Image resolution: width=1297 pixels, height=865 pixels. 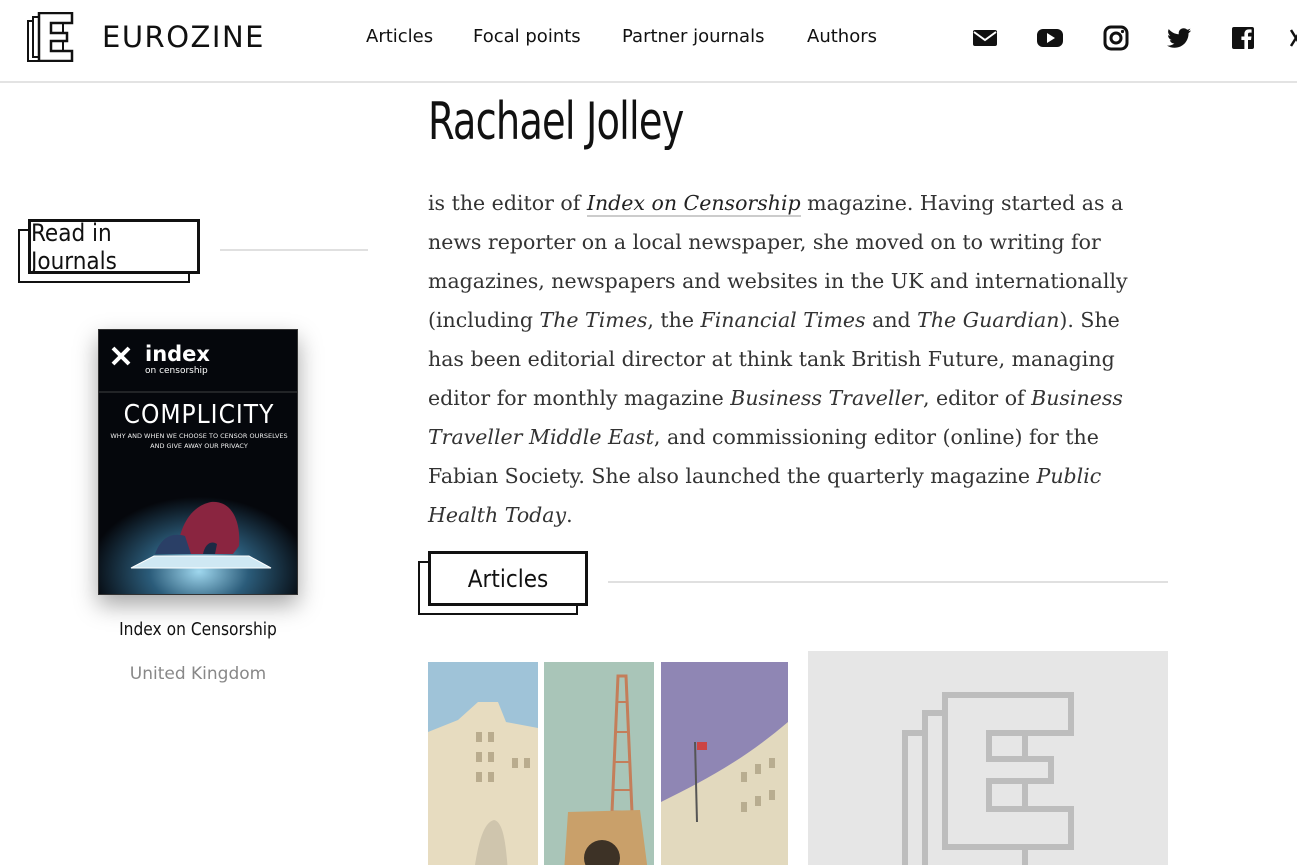 I want to click on bio-text: ., so click(x=569, y=515).